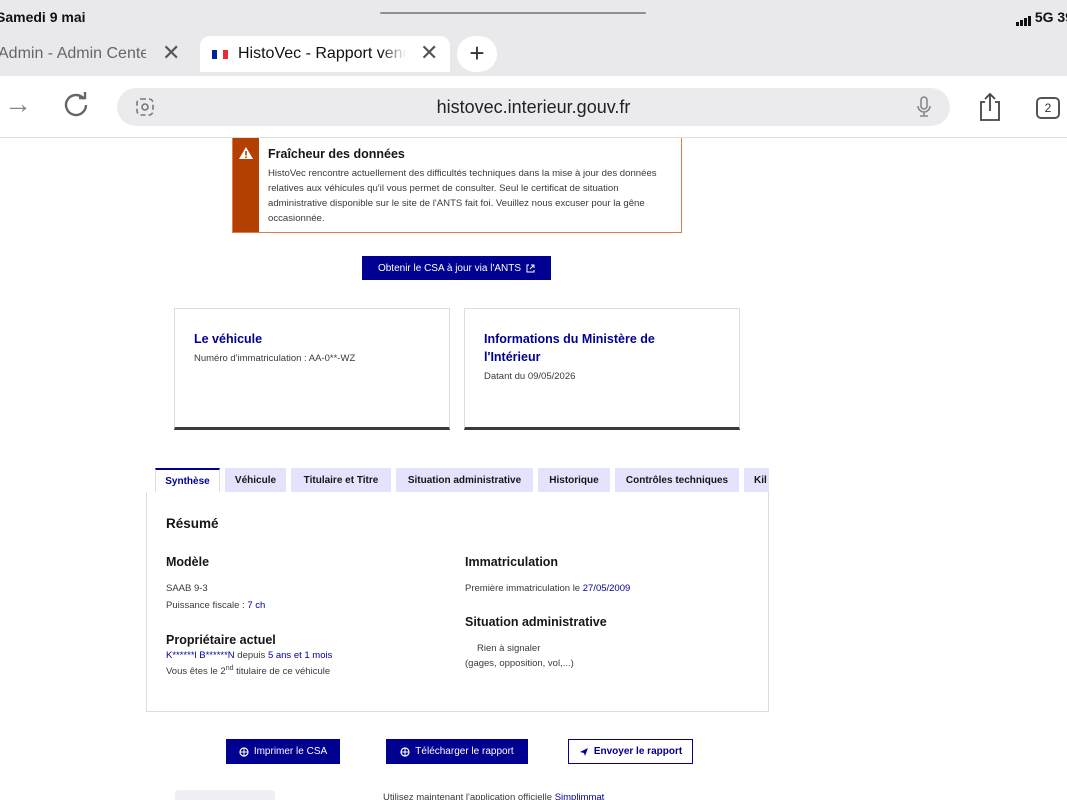  Describe the element at coordinates (530, 376) in the screenshot. I see `data-date: Datant du 09/05/2026` at that location.